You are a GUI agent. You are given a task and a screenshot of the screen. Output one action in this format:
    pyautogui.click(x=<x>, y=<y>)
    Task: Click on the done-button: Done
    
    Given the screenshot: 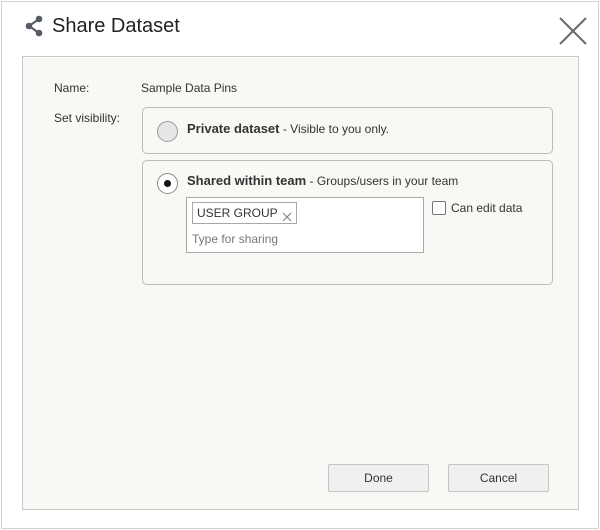 What is the action you would take?
    pyautogui.click(x=378, y=478)
    